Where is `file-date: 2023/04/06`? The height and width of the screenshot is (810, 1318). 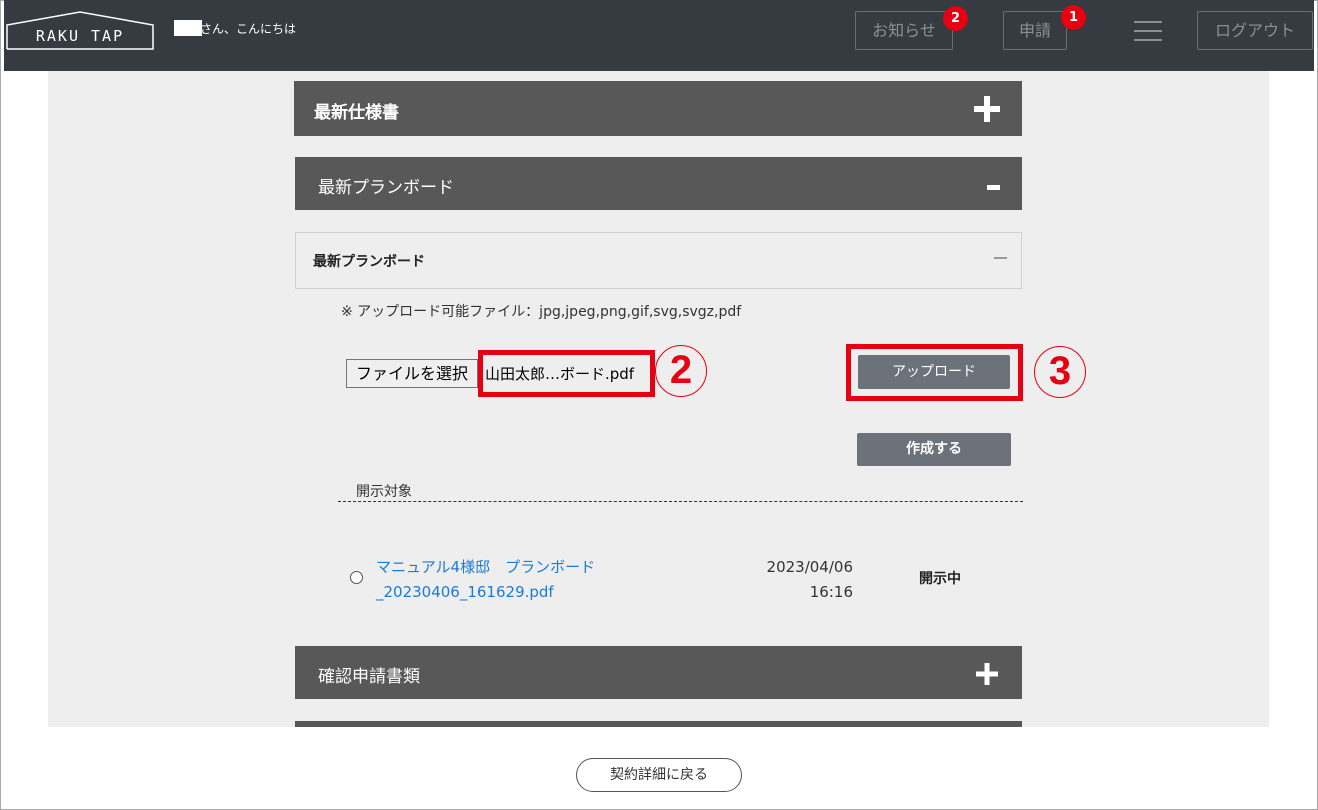
file-date: 2023/04/06 is located at coordinates (809, 567).